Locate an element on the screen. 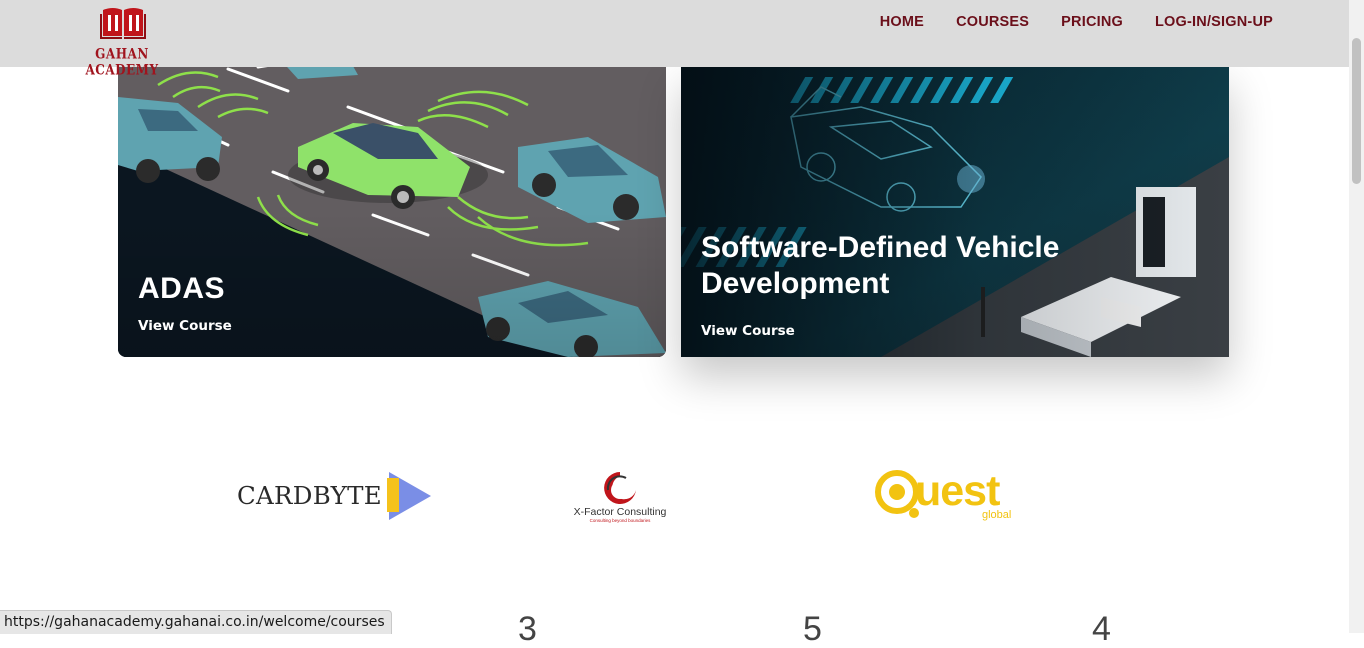 This screenshot has width=1364, height=648. cardbyte-wordmark: CARDBYTE is located at coordinates (309, 495).